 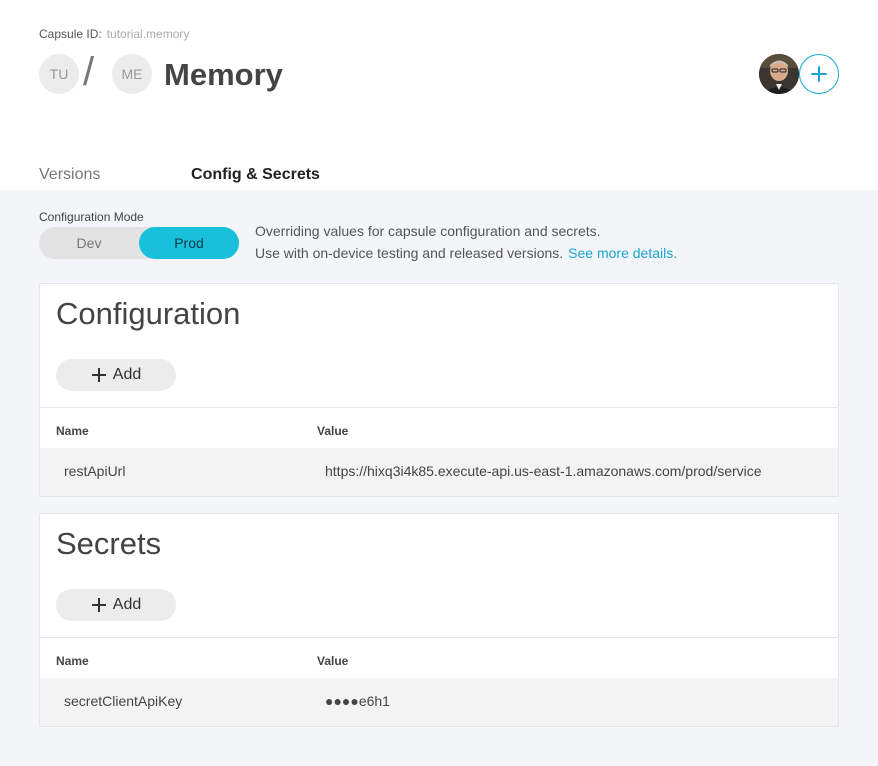 I want to click on add-member-button, so click(x=819, y=74).